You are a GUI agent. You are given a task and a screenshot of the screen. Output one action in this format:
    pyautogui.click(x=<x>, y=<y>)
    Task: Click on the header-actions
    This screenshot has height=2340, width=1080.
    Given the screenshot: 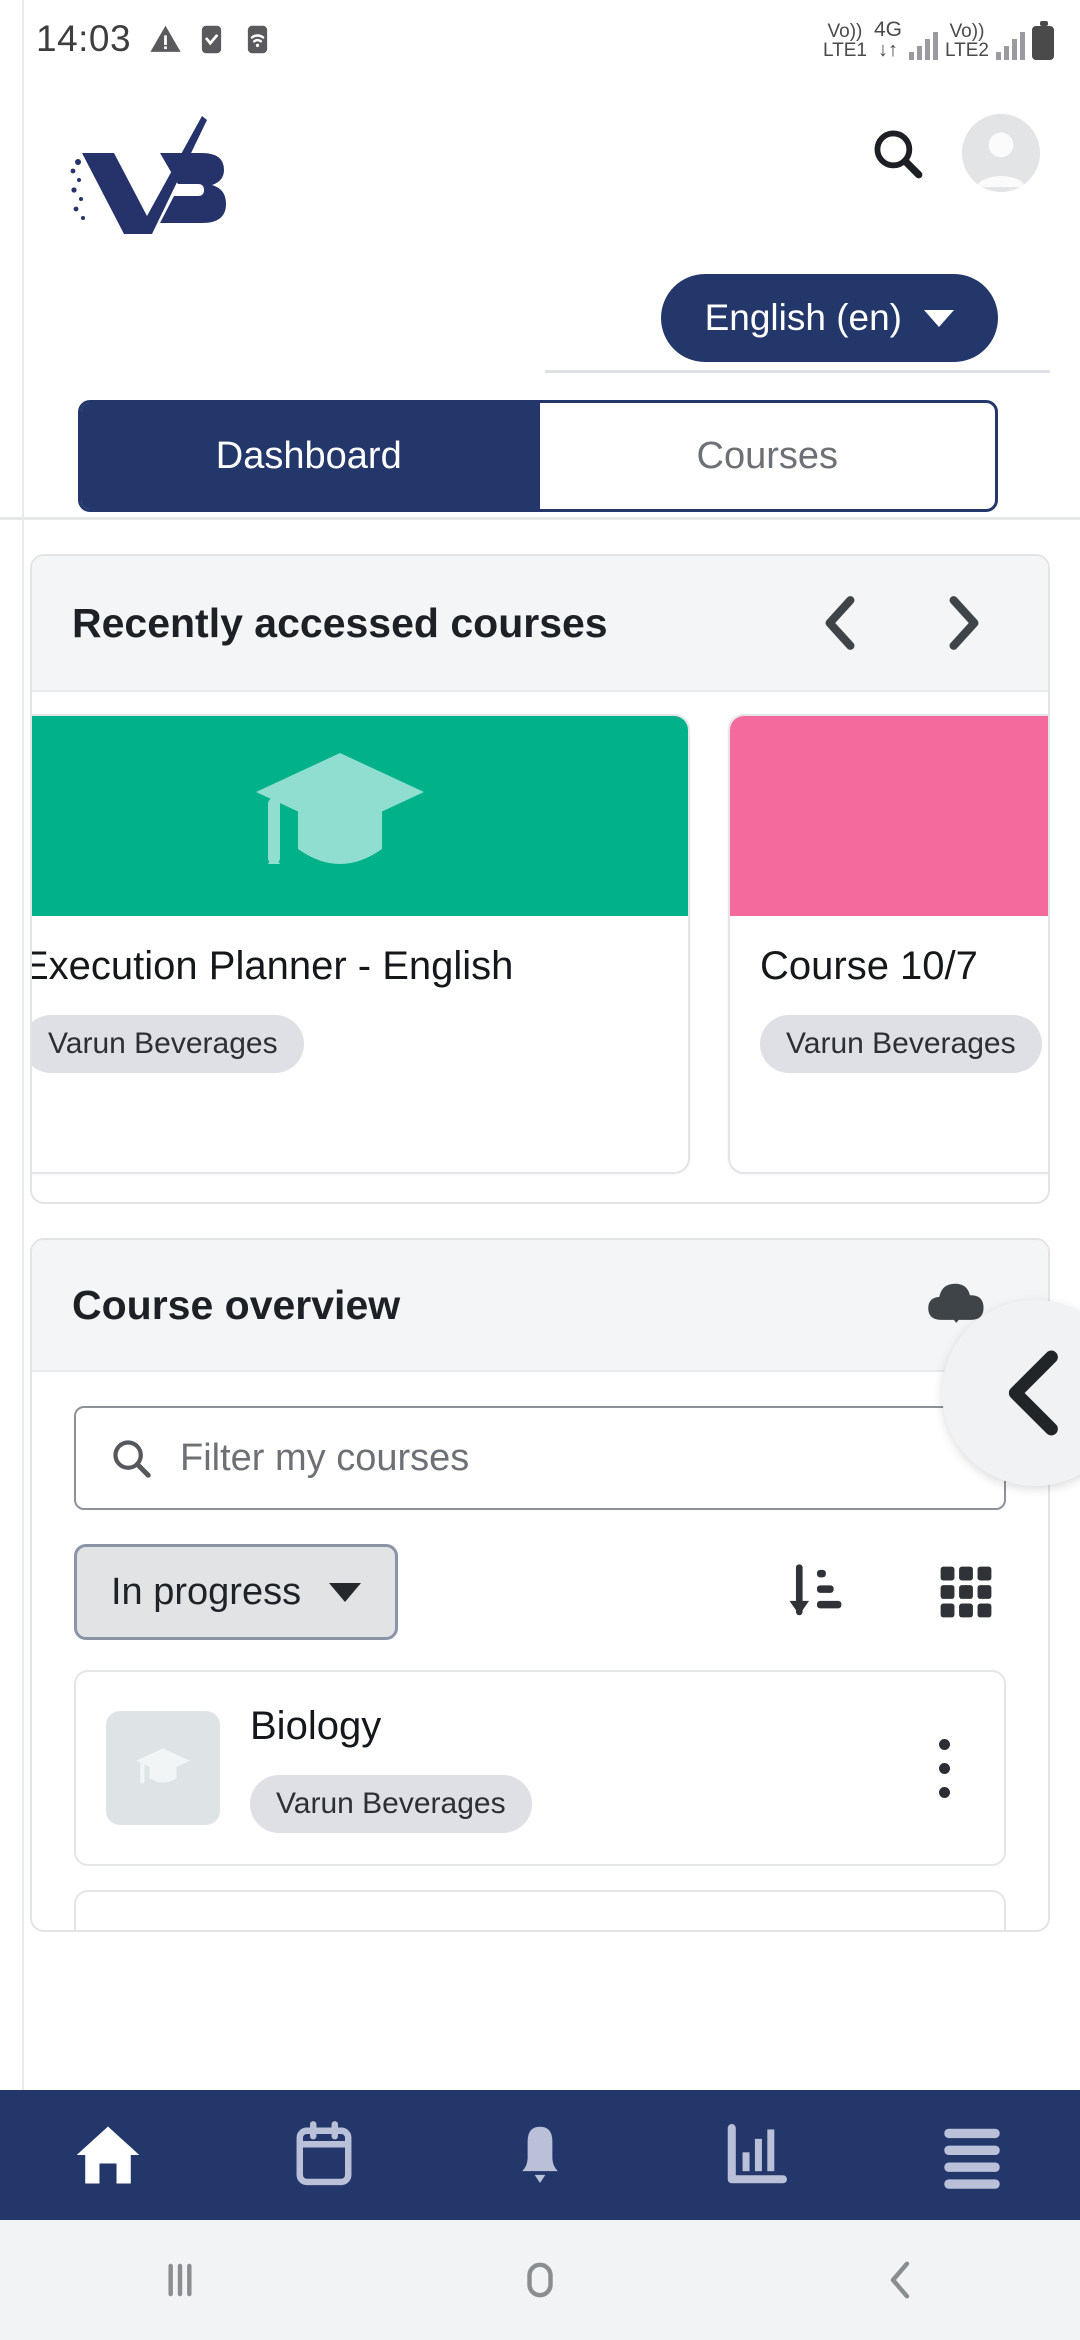 What is the action you would take?
    pyautogui.click(x=953, y=153)
    